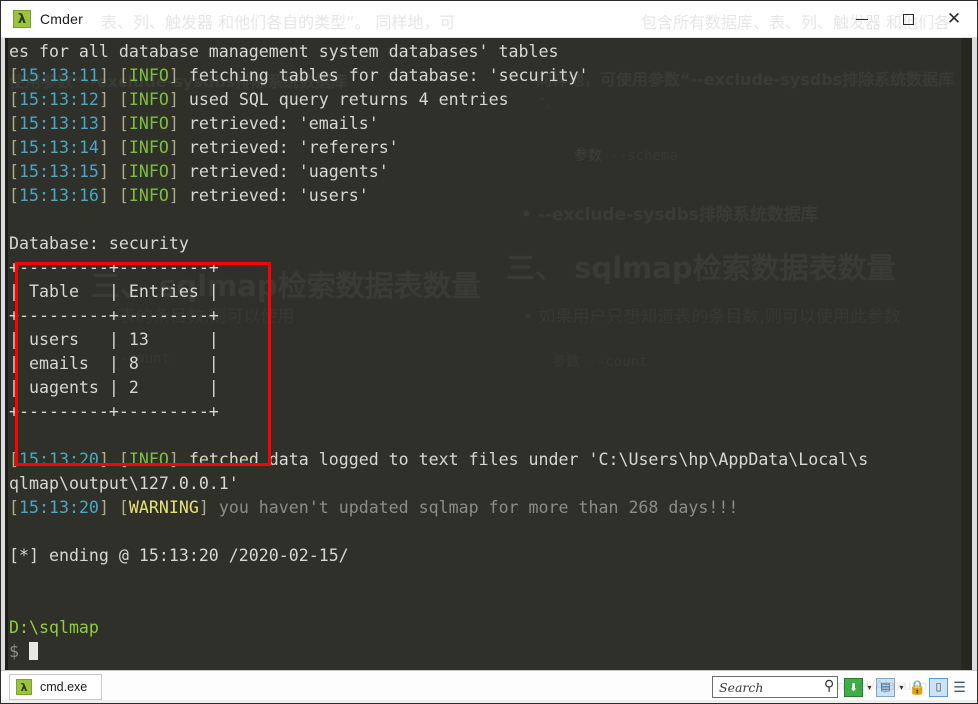  I want to click on terminal-line: | uagents | 2 |, so click(484, 388).